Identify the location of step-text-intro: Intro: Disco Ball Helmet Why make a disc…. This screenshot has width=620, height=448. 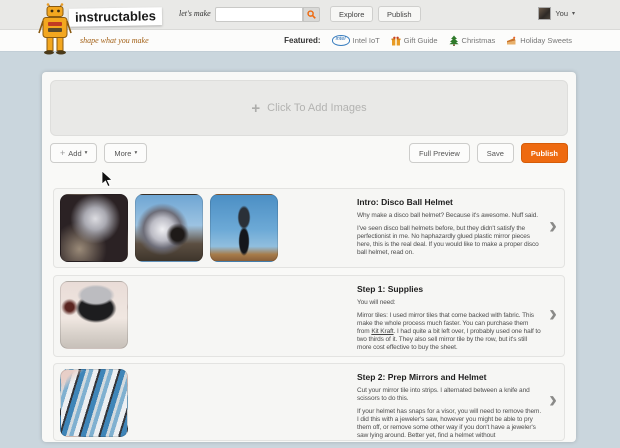
(449, 229).